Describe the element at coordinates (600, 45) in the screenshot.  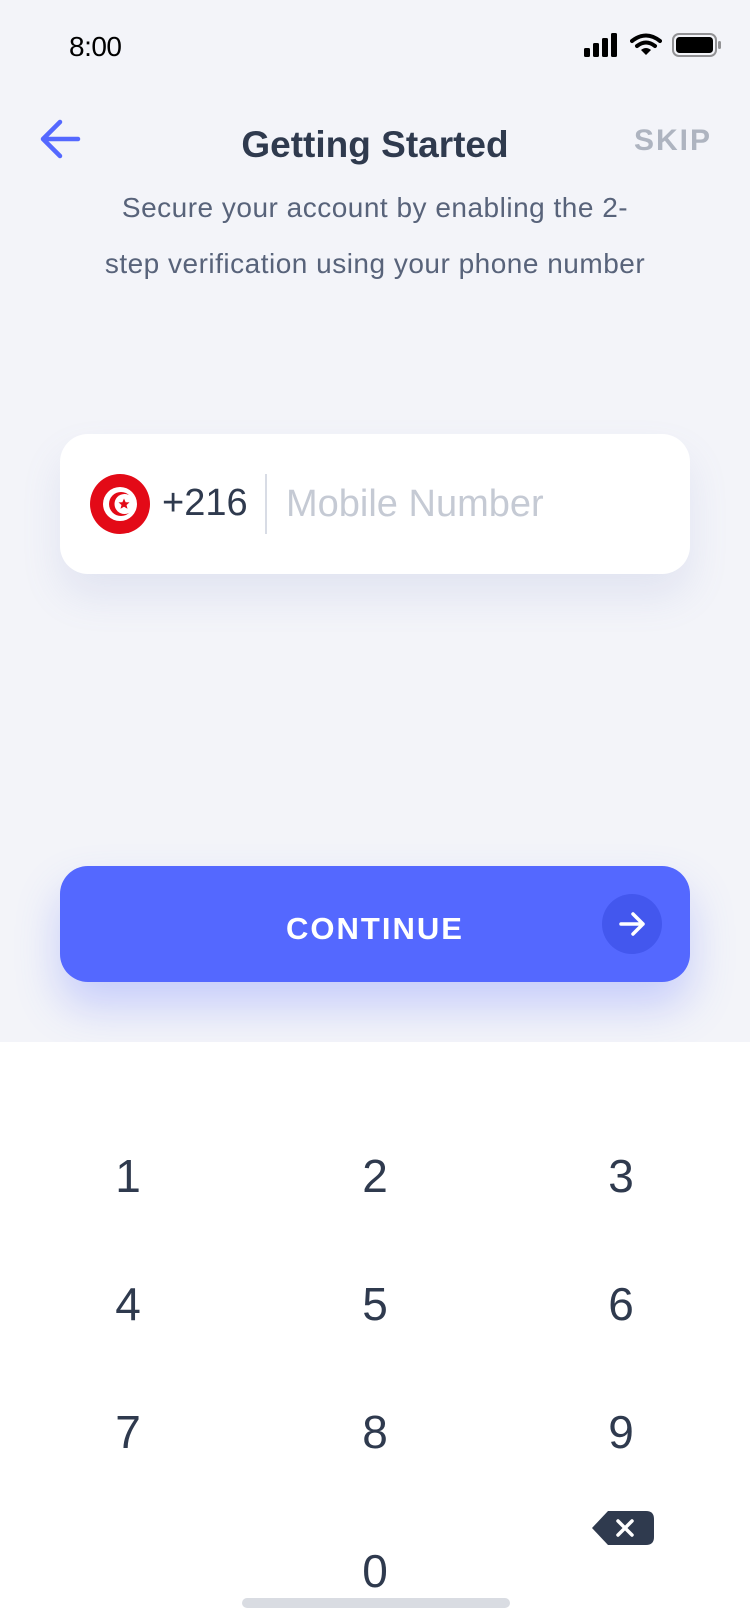
I see `cellular-signal-icon` at that location.